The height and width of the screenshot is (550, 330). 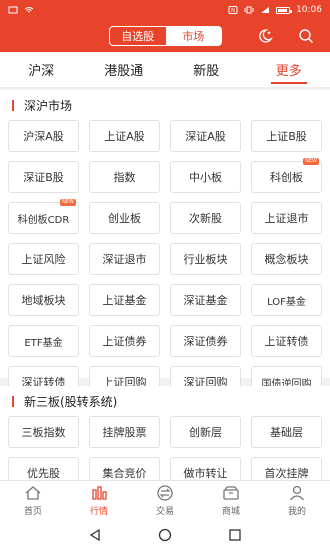 What do you see at coordinates (99, 493) in the screenshot?
I see `quotes-icon` at bounding box center [99, 493].